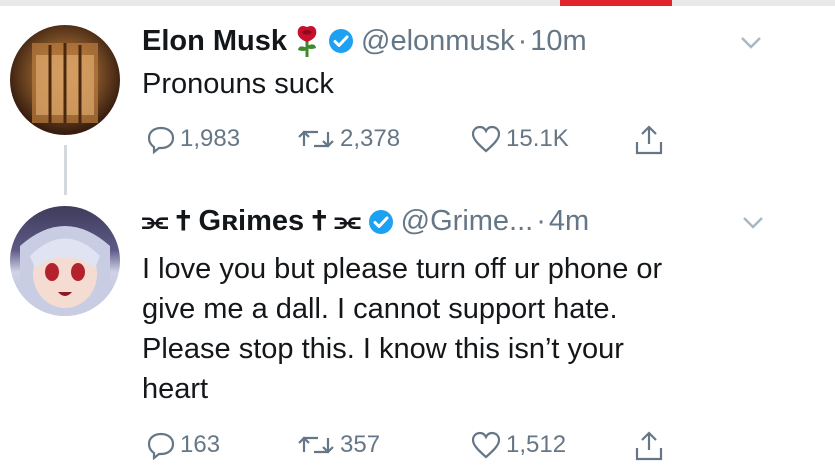 The height and width of the screenshot is (476, 835). Describe the element at coordinates (238, 84) in the screenshot. I see `tweet-text: Pronouns suck` at that location.